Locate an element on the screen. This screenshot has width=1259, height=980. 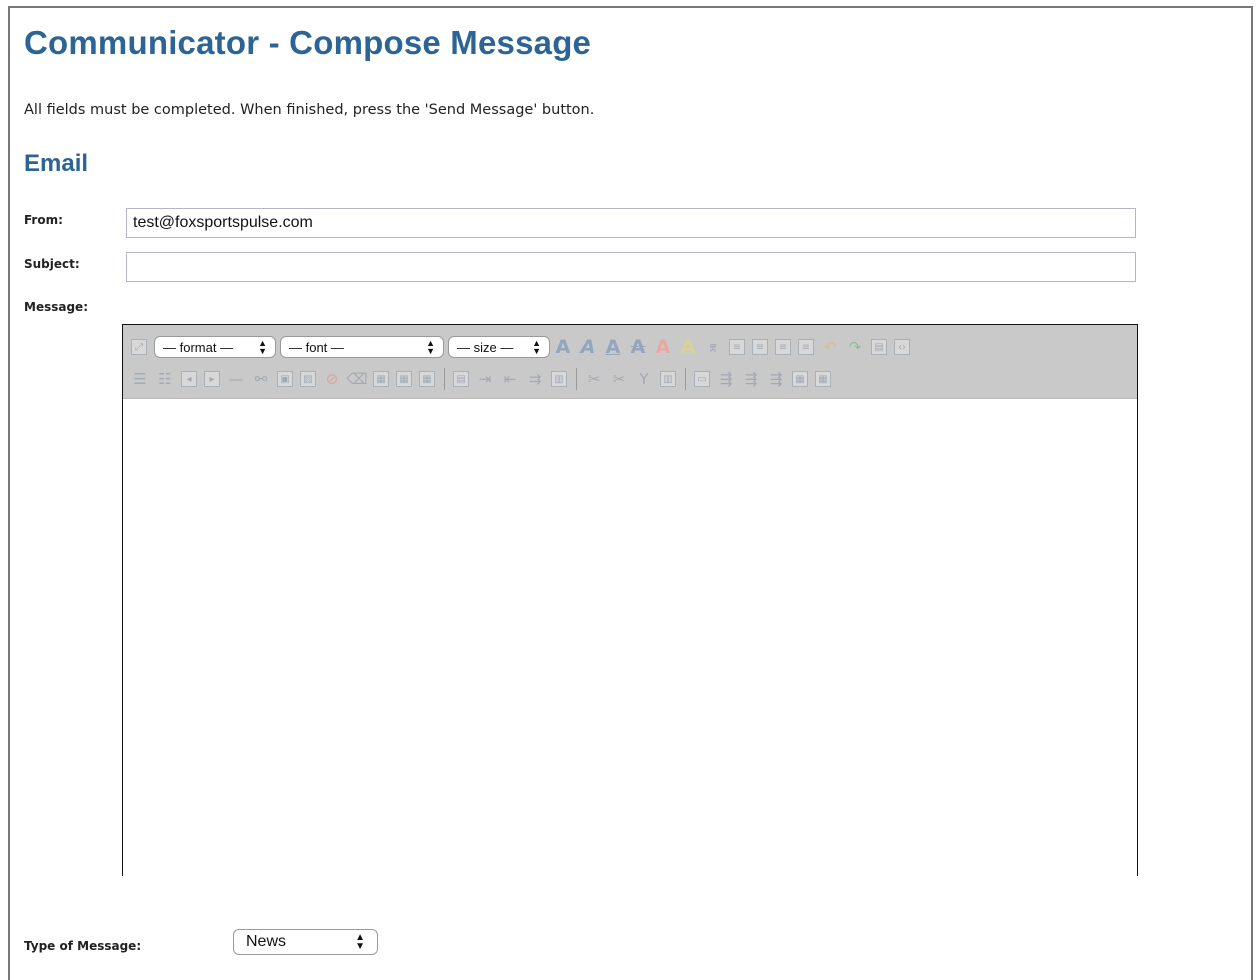
numbered-list-icon: ☰ is located at coordinates (140, 379).